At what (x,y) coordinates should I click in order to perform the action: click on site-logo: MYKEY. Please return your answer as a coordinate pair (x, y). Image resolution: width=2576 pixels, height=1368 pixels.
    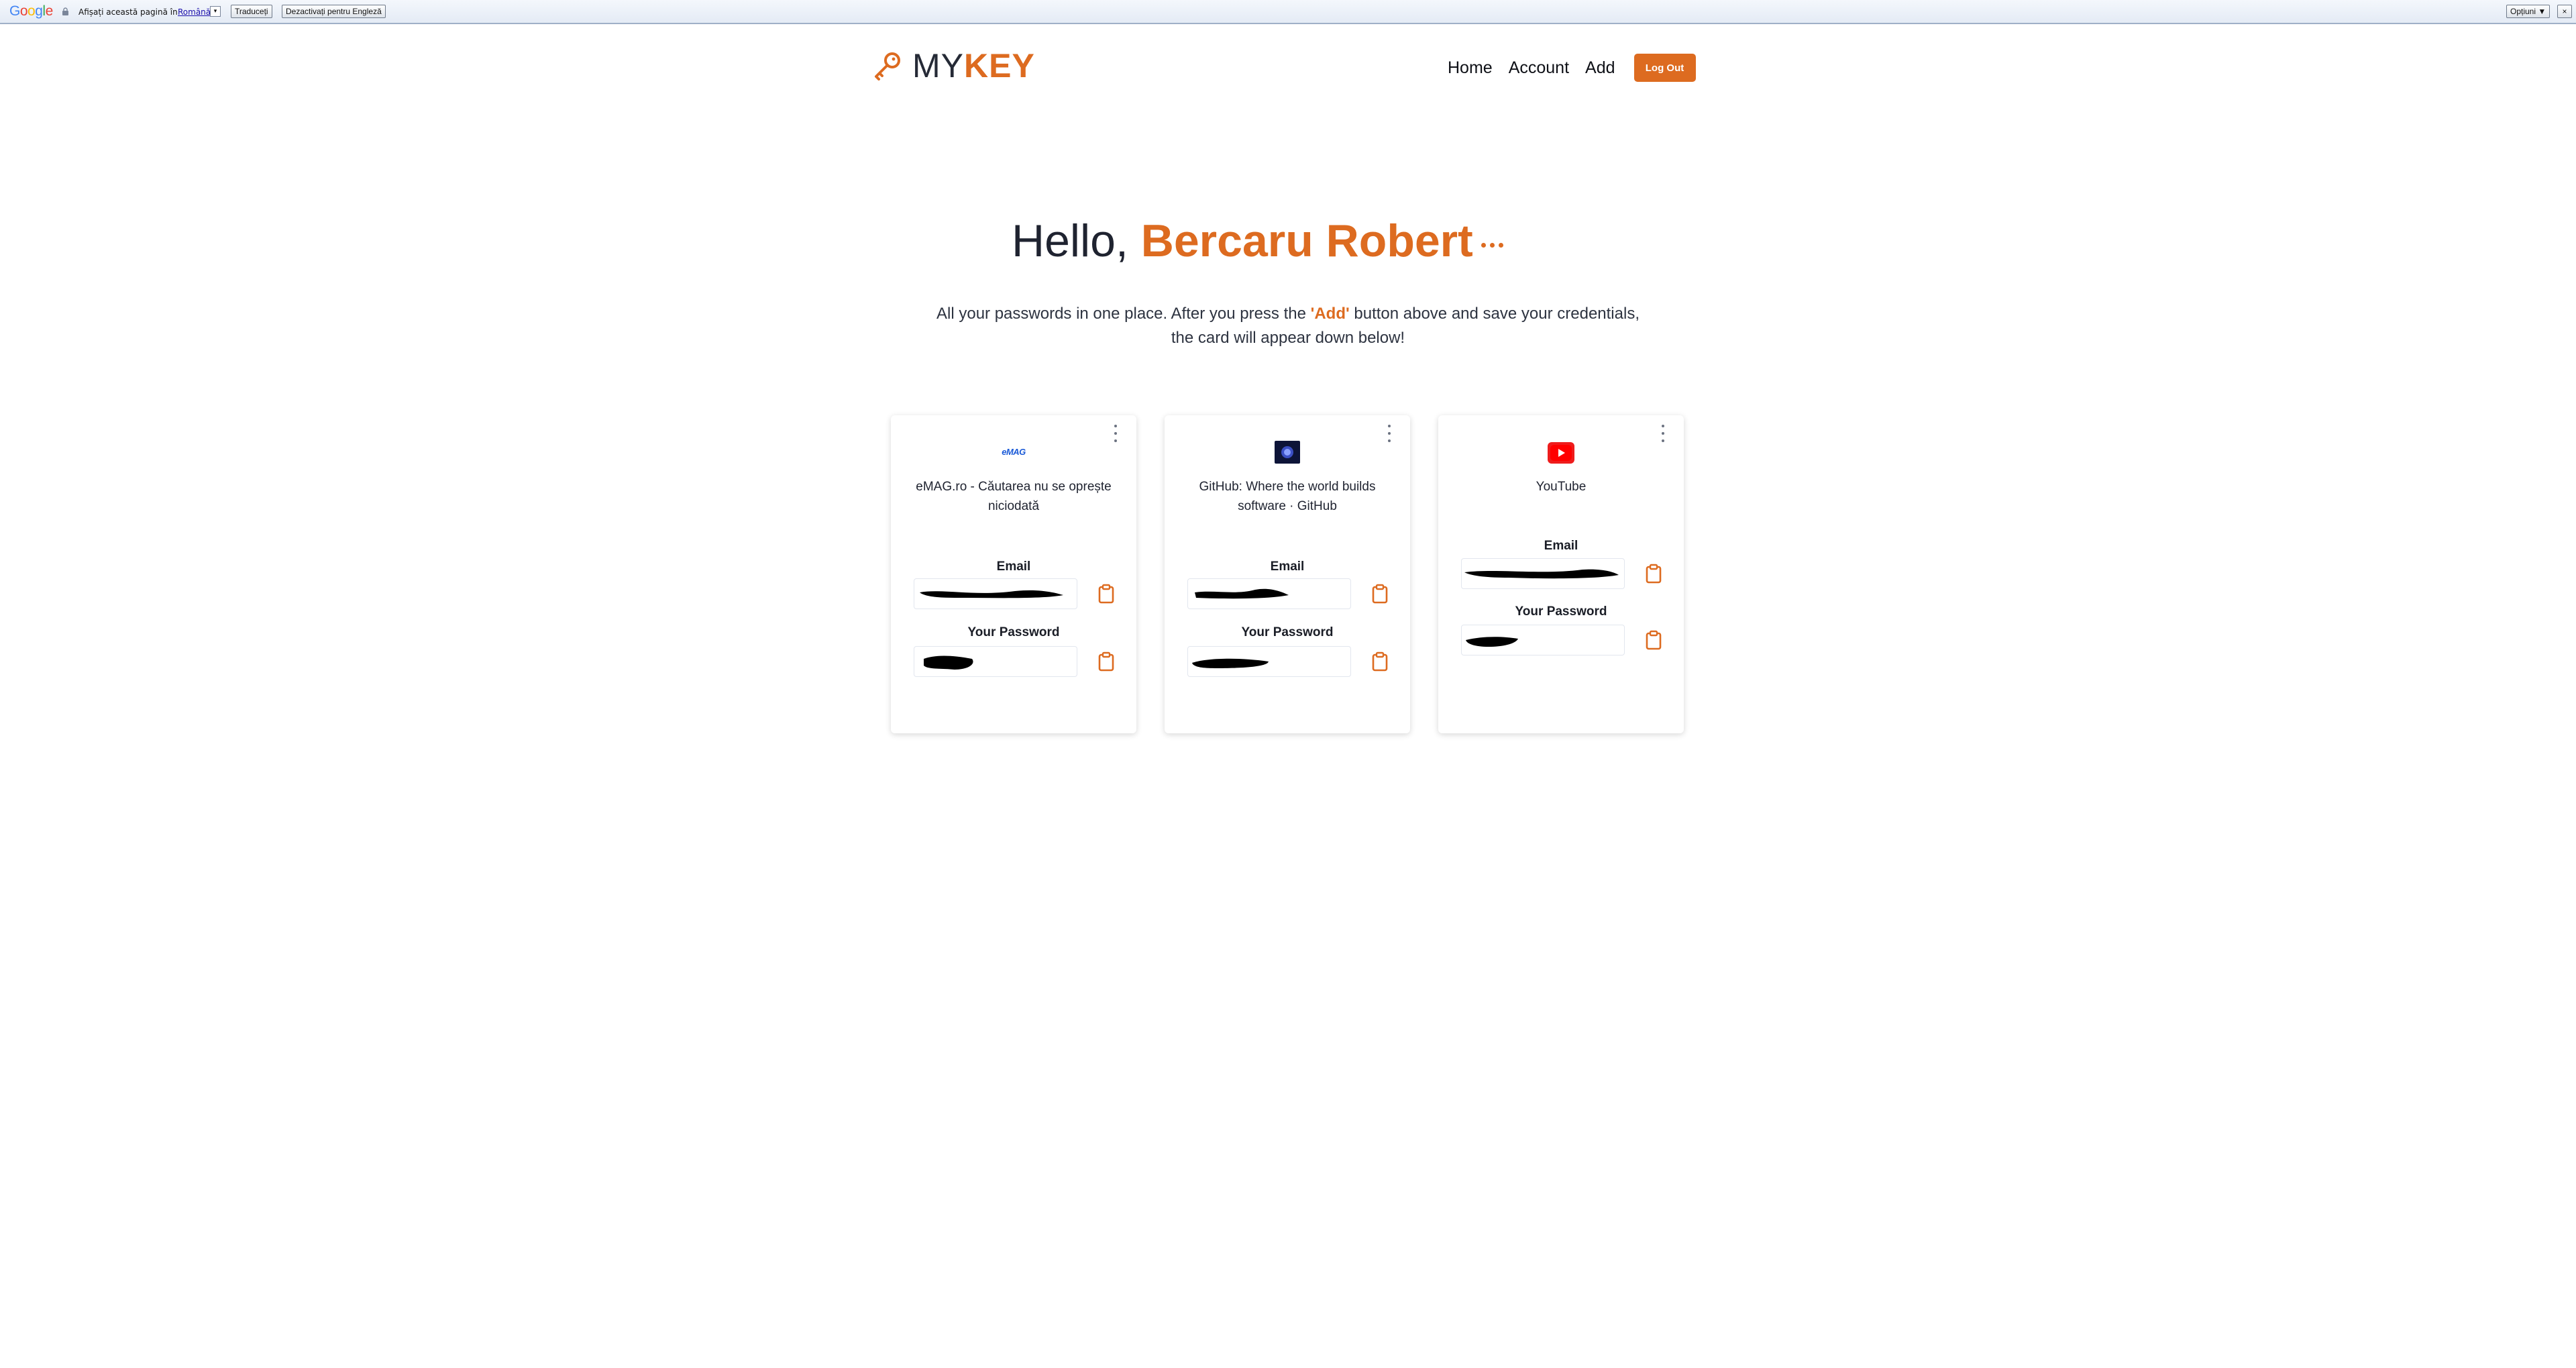
    Looking at the image, I should click on (953, 66).